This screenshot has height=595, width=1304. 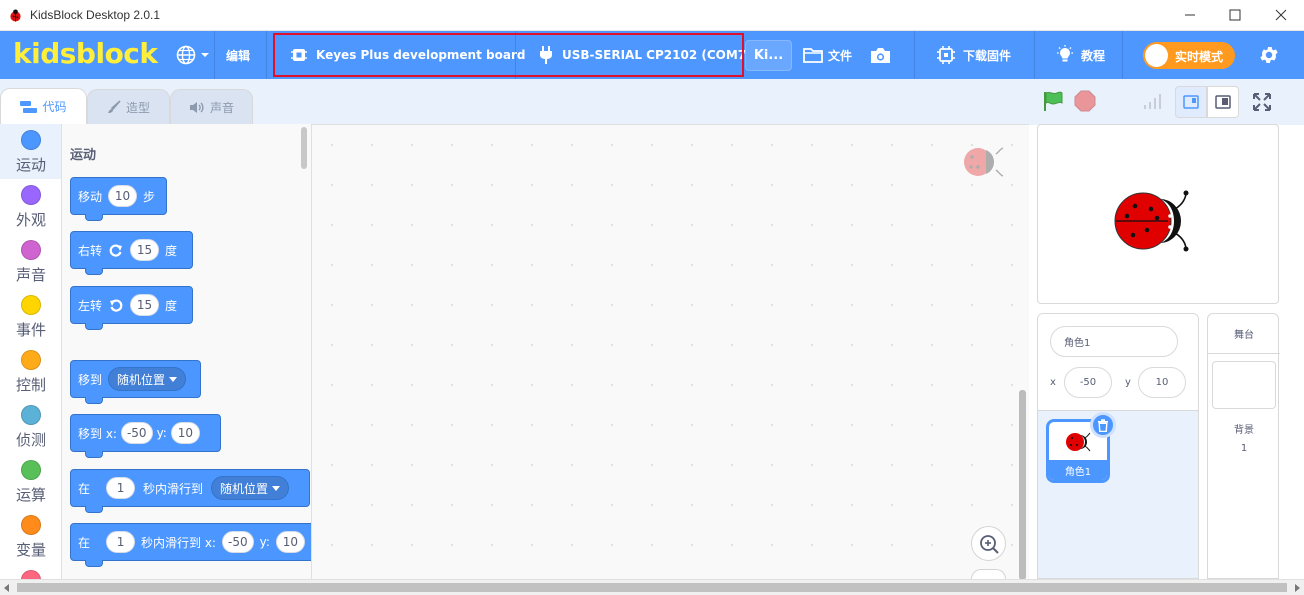 What do you see at coordinates (1244, 430) in the screenshot?
I see `backdrop-label: 背景` at bounding box center [1244, 430].